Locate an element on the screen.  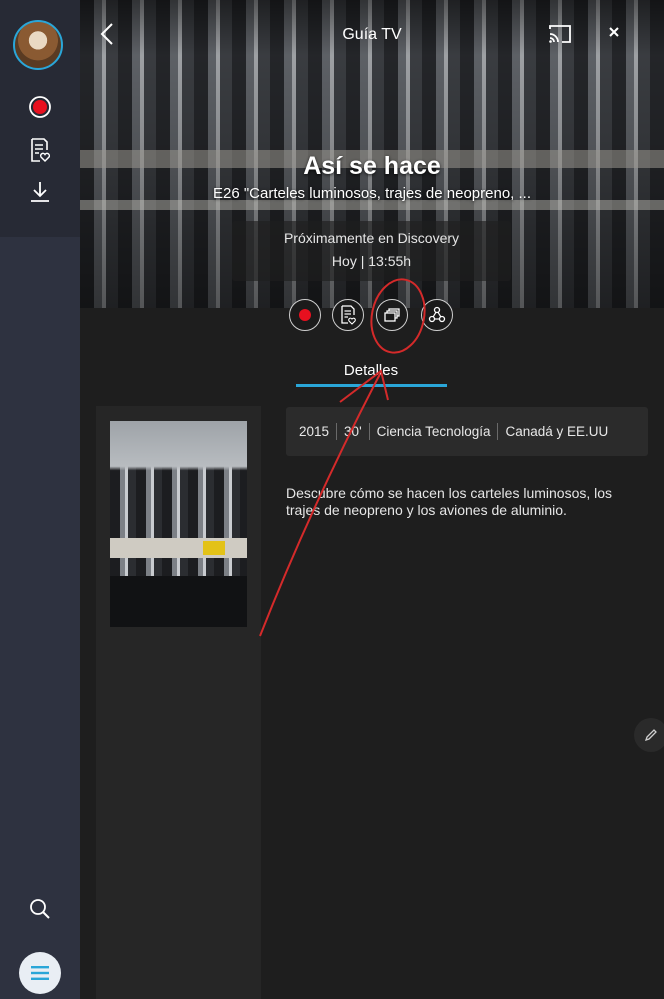
search-icon is located at coordinates (40, 909).